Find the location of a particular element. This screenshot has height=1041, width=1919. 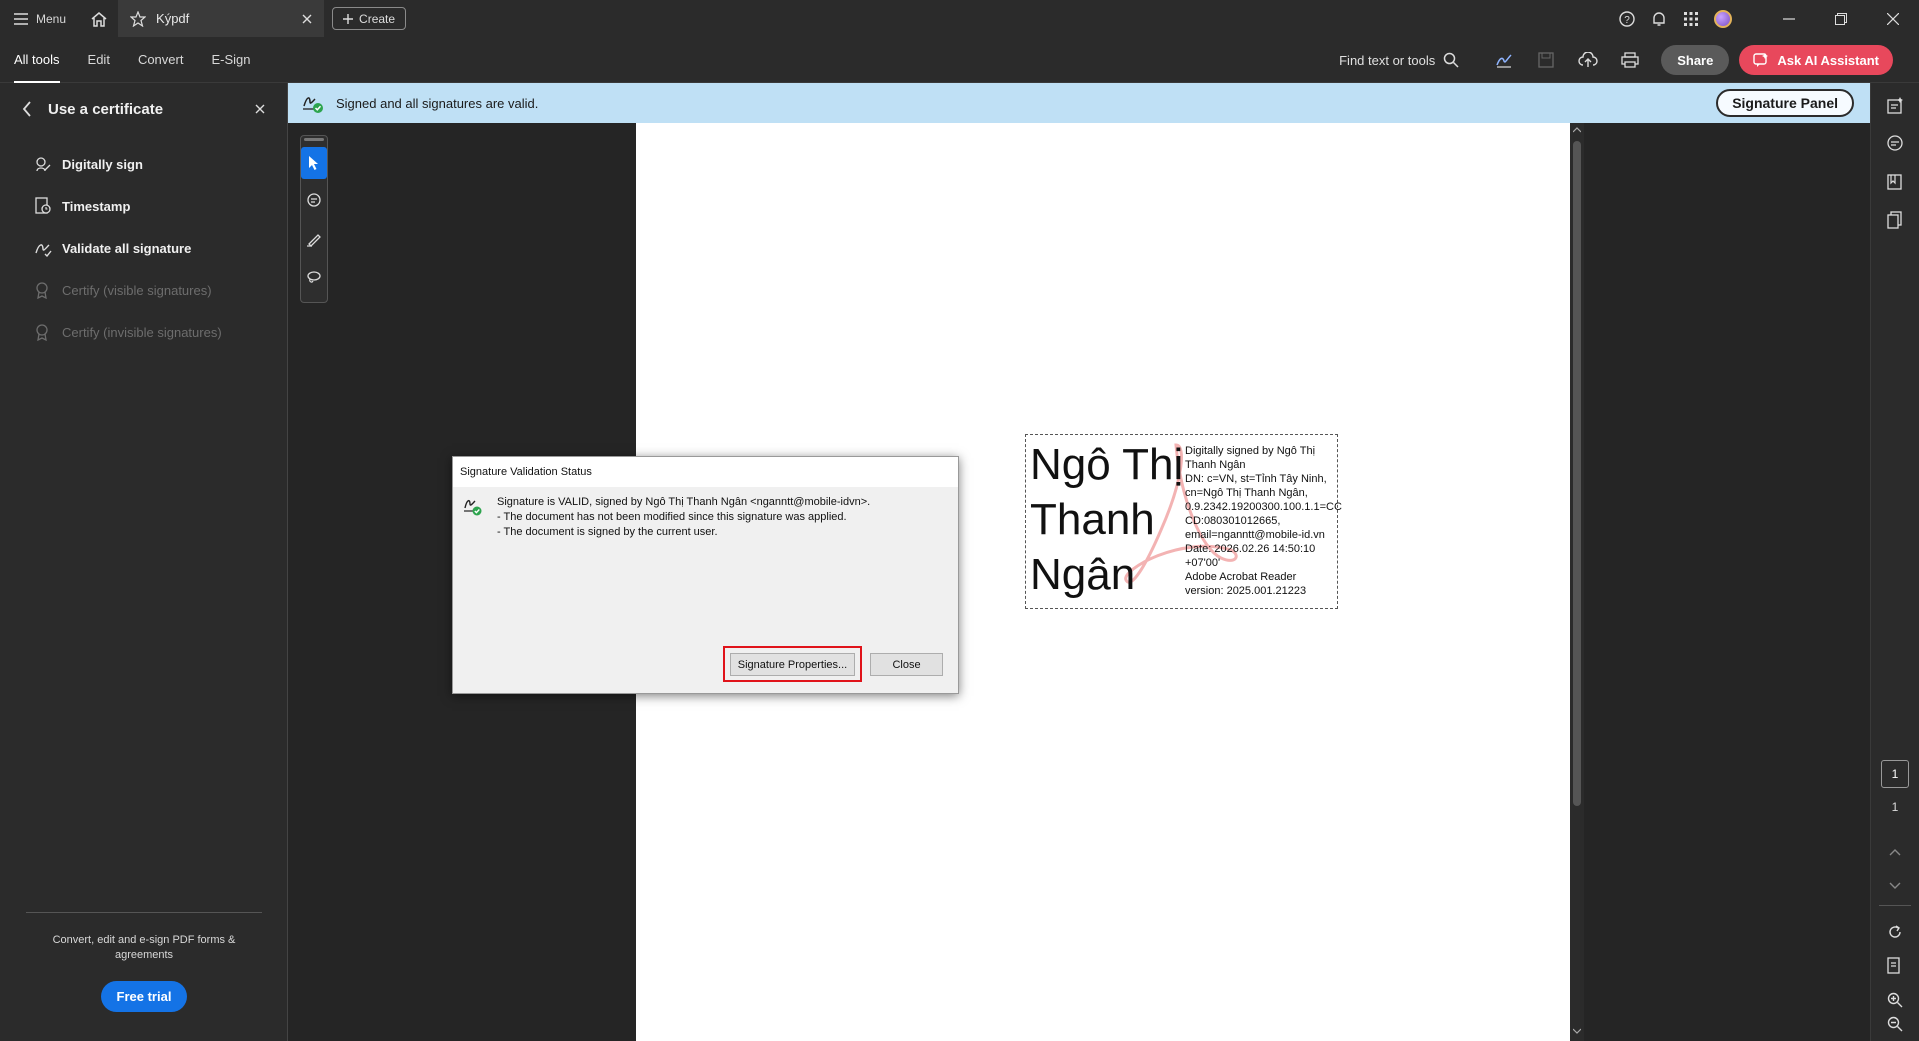

home-button is located at coordinates (99, 18).